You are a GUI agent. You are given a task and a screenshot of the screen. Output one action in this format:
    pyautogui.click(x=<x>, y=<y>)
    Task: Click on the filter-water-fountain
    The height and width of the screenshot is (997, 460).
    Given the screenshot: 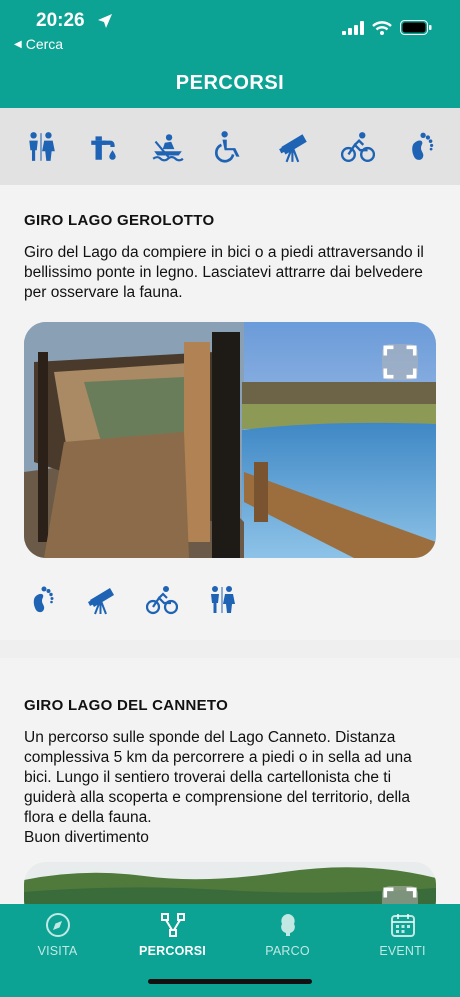 What is the action you would take?
    pyautogui.click(x=104, y=147)
    